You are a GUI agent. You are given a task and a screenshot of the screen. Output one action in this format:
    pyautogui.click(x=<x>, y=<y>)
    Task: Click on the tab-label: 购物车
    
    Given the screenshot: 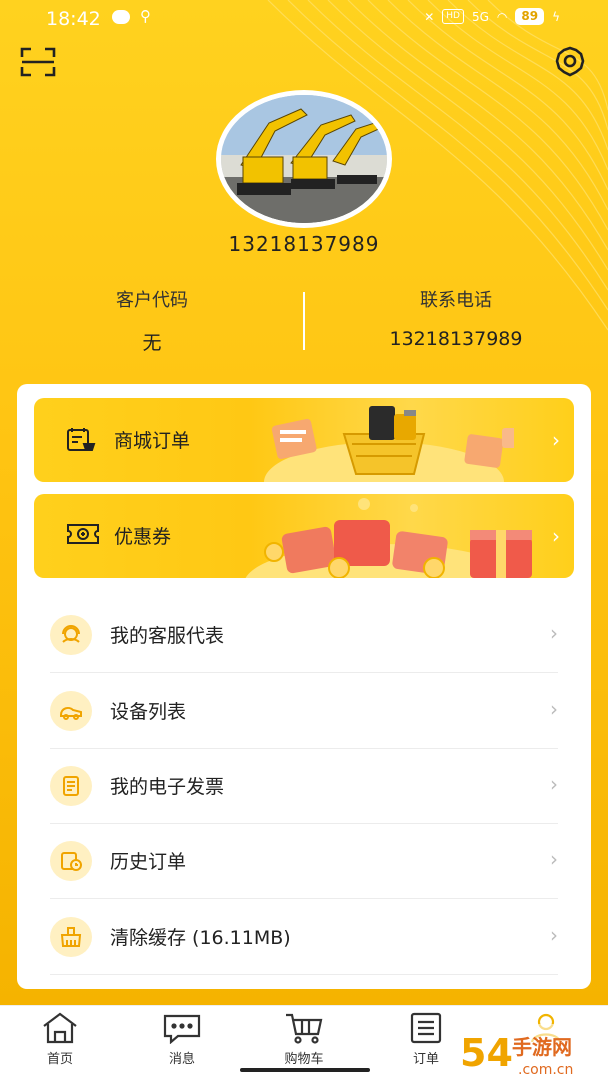 What is the action you would take?
    pyautogui.click(x=304, y=1059)
    